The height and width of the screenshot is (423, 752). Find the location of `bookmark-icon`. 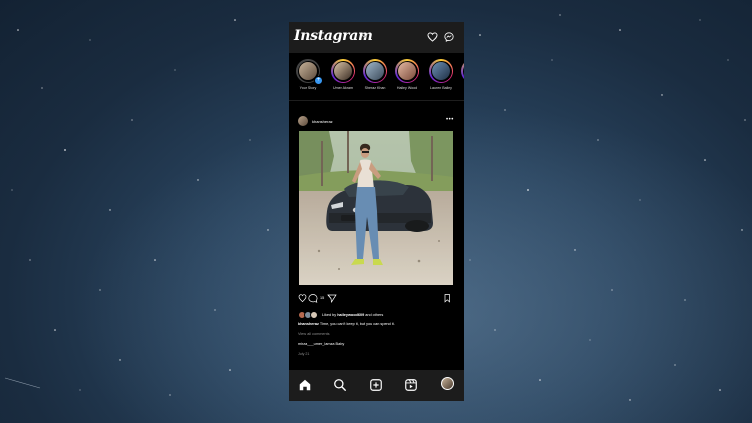

bookmark-icon is located at coordinates (447, 298).